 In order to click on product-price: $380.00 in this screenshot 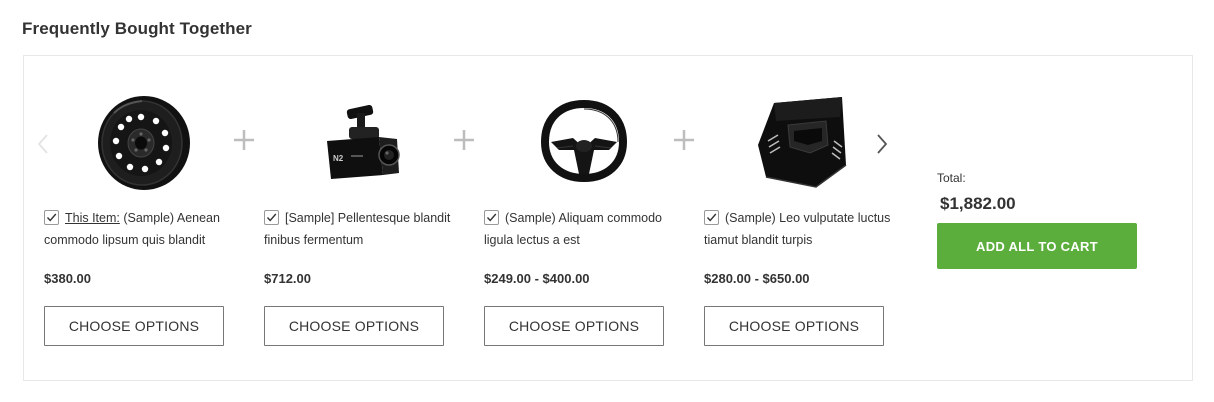, I will do `click(67, 278)`.